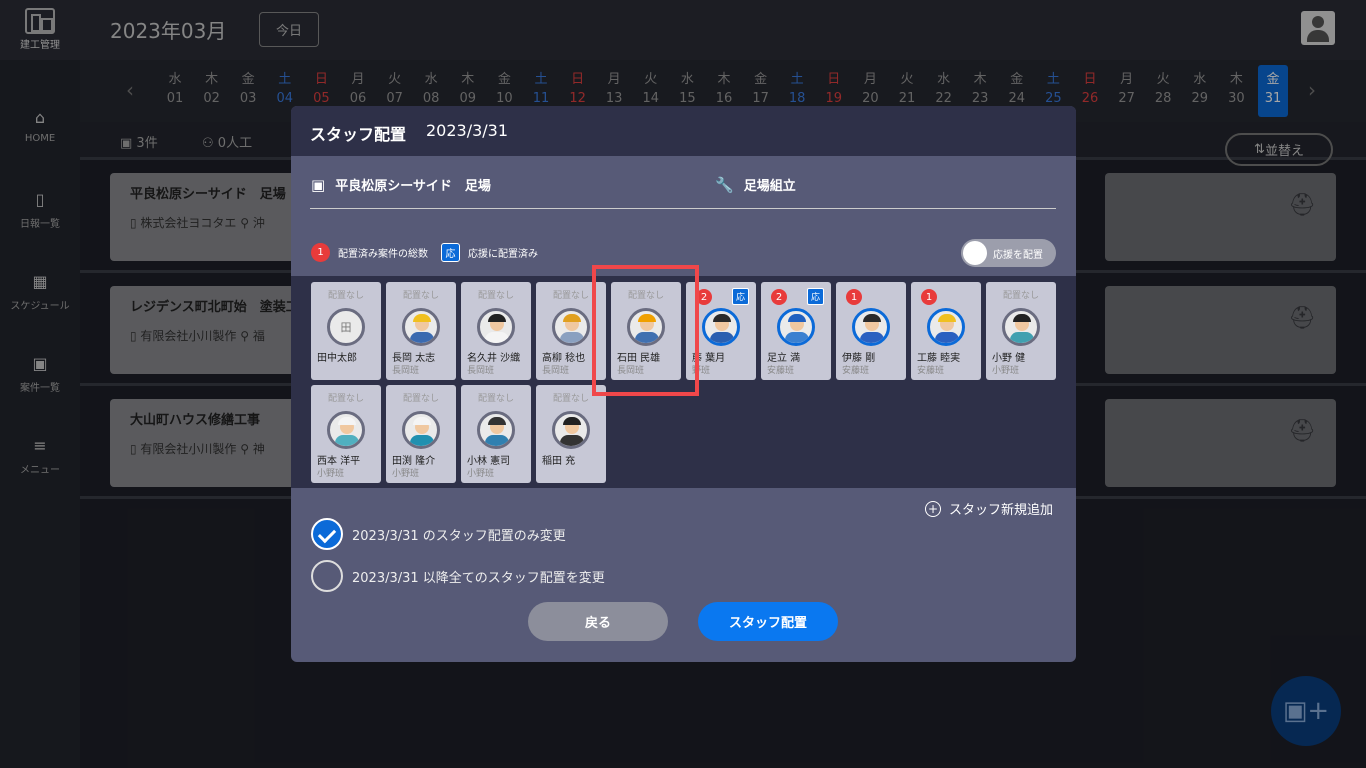 The image size is (1366, 768). I want to click on staff-card: 配置なし小野 健小野班, so click(1021, 331).